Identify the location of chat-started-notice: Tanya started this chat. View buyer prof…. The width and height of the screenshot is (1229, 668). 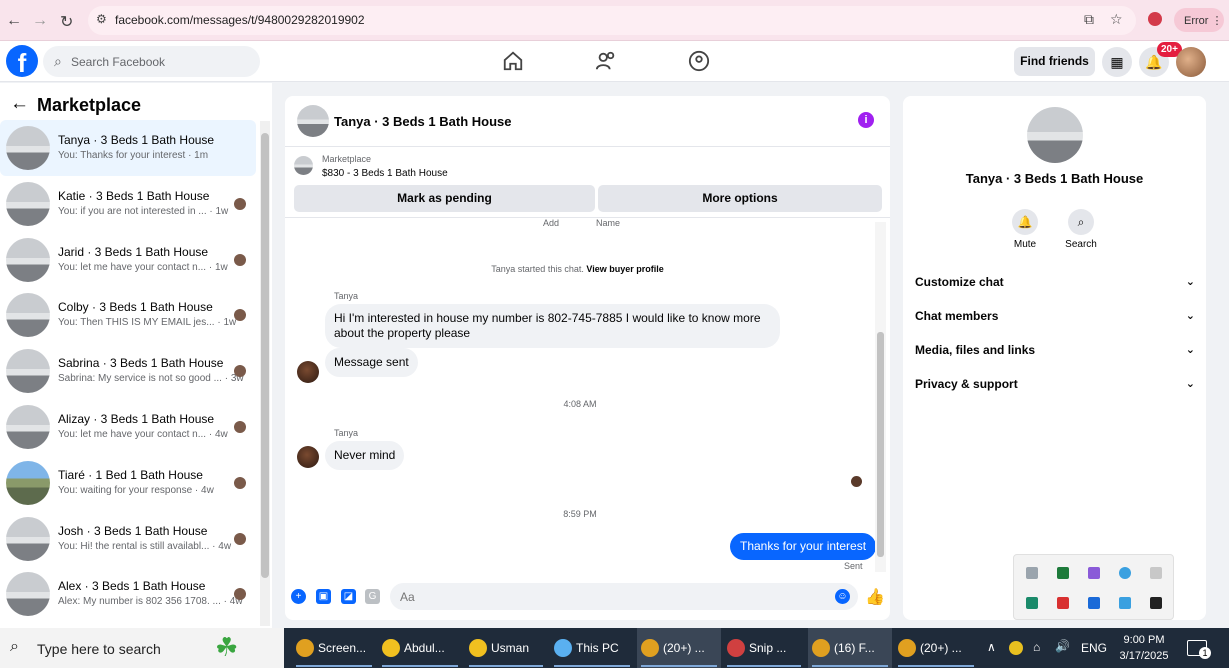
(577, 269).